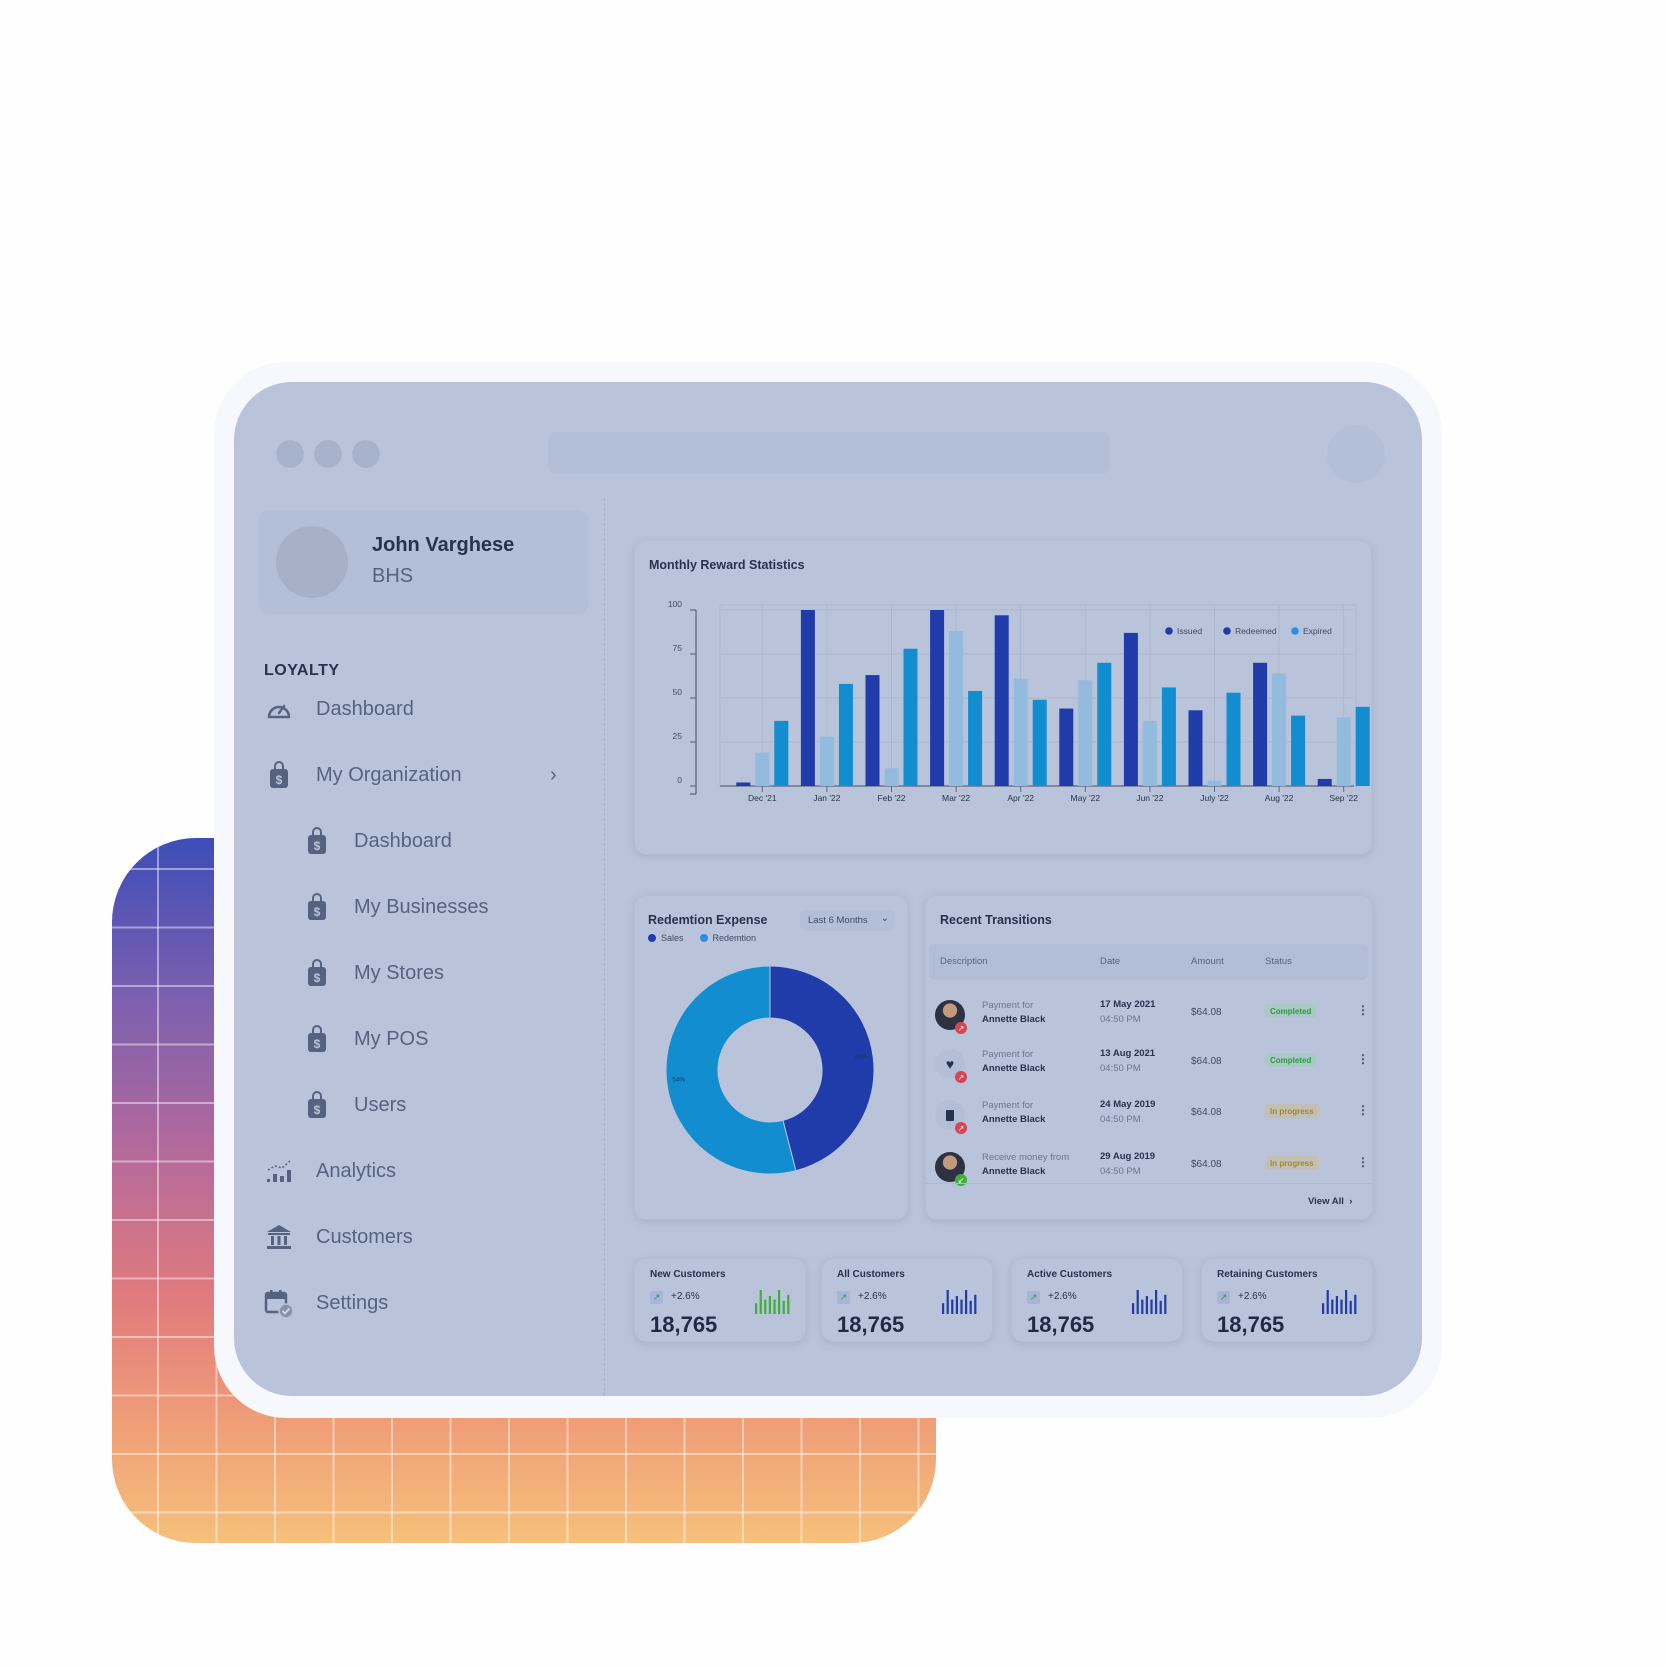 This screenshot has width=1667, height=1667. I want to click on donut-legend: Sales Redemtion, so click(702, 938).